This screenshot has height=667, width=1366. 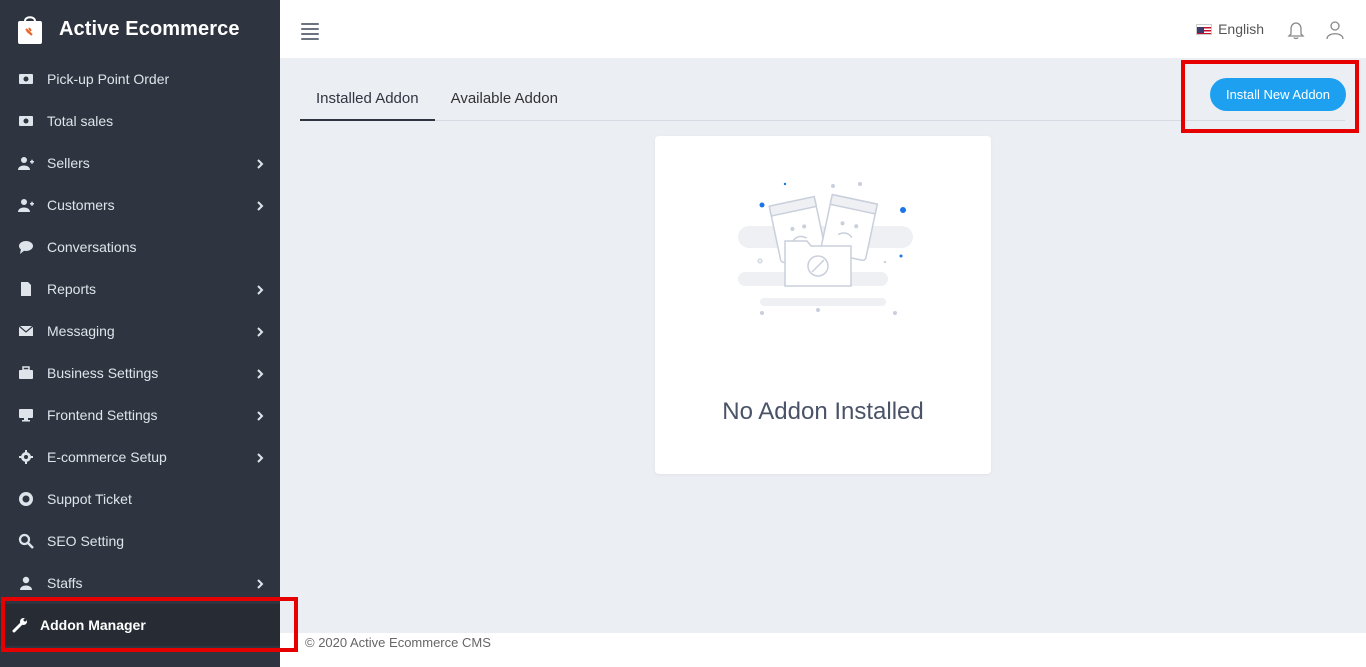 I want to click on shopping-bag-logo-icon, so click(x=30, y=29).